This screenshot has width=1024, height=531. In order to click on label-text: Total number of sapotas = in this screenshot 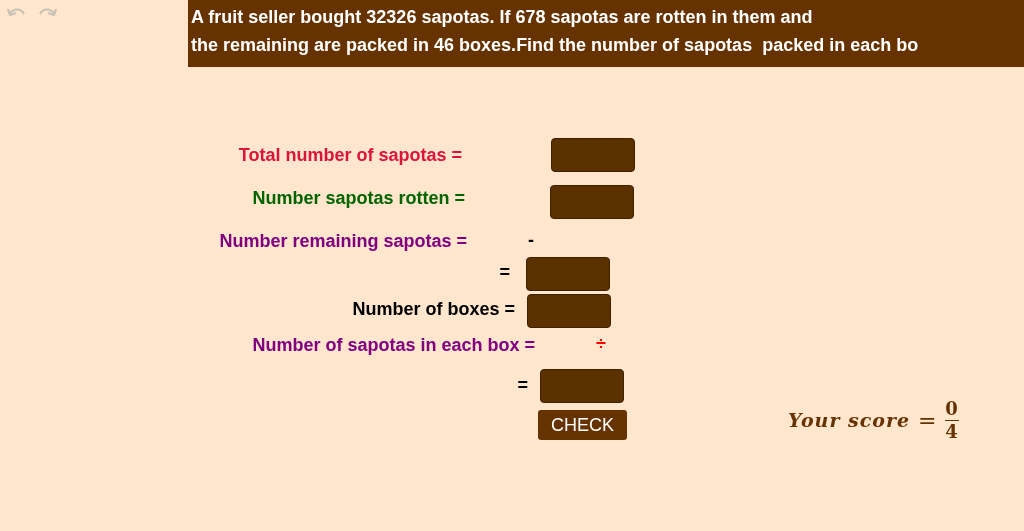, I will do `click(350, 155)`.